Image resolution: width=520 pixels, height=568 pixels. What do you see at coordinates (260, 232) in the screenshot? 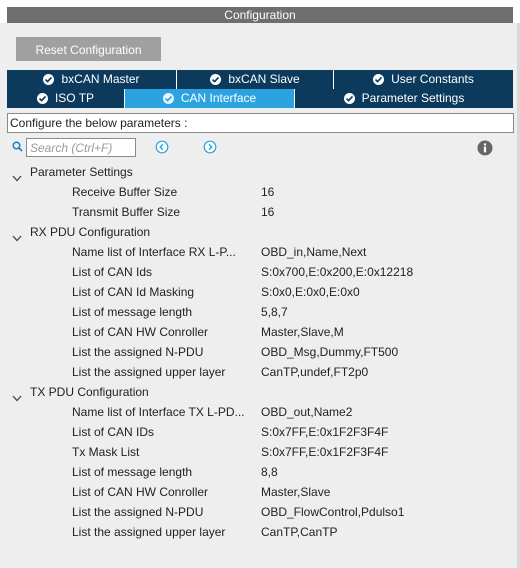
I see `group-rx-pdu-configuration: RX PDU Configuration` at bounding box center [260, 232].